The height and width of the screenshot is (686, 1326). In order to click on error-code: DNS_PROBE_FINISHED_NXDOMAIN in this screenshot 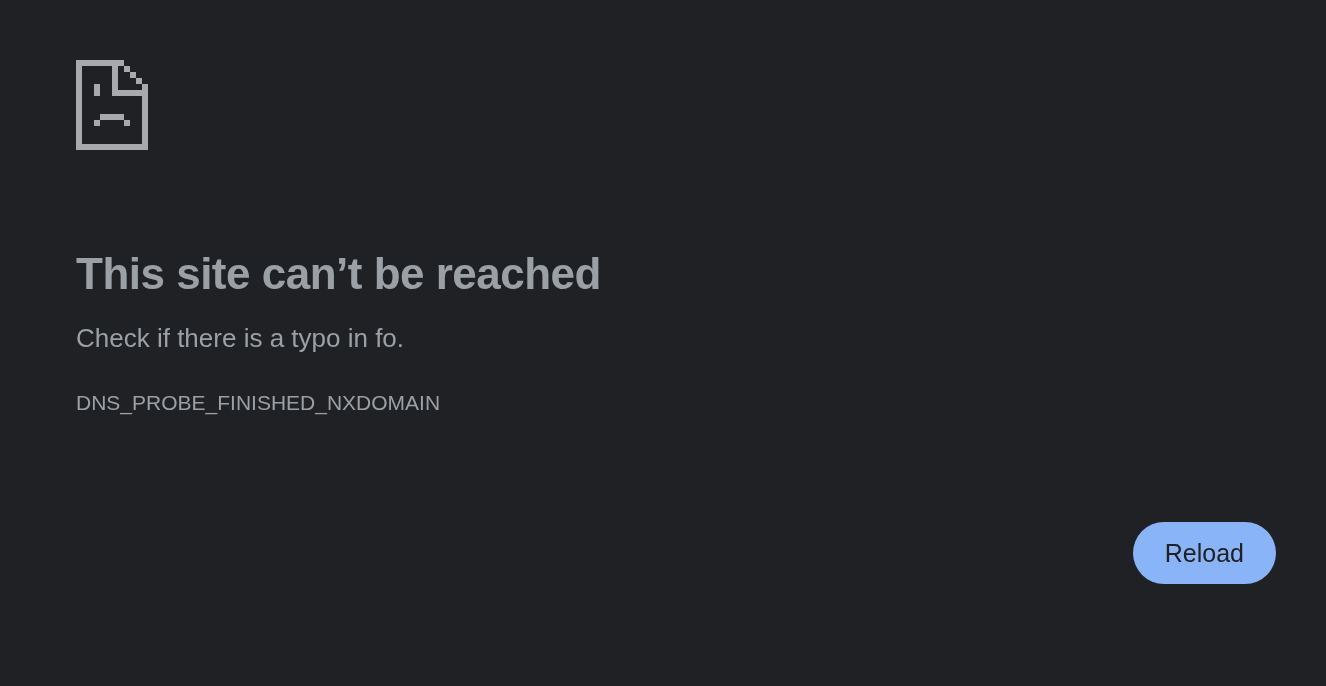, I will do `click(258, 403)`.